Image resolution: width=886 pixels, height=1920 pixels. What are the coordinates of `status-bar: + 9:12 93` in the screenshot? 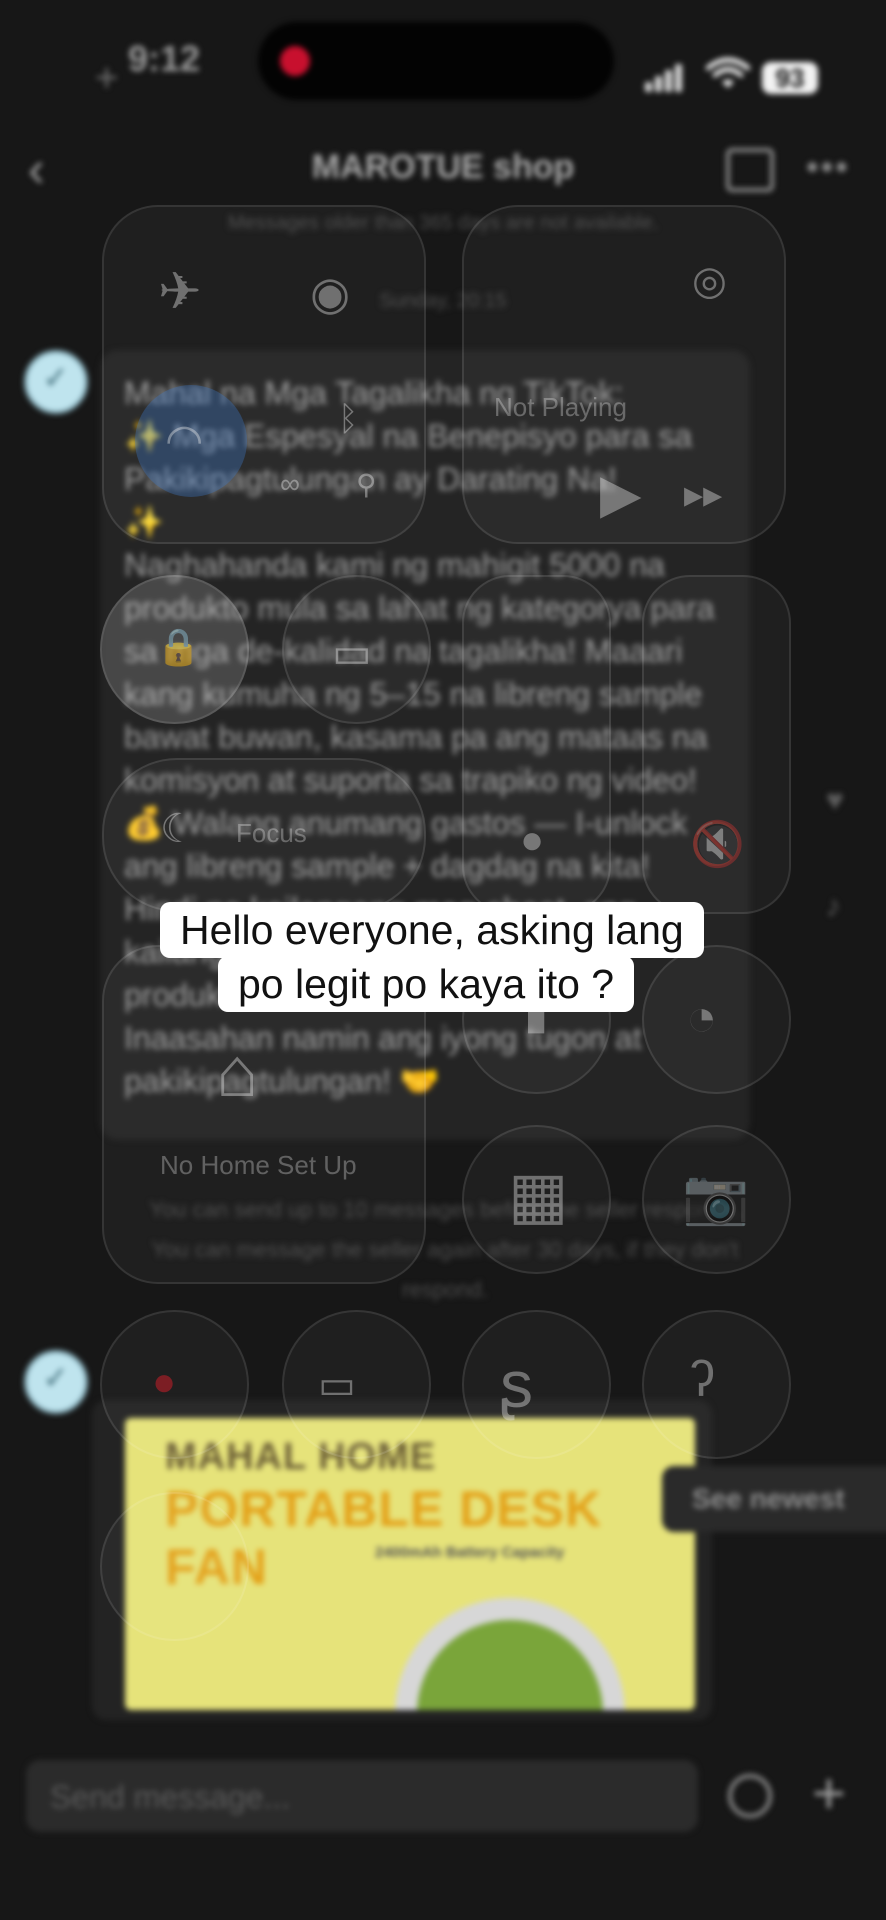 It's located at (443, 65).